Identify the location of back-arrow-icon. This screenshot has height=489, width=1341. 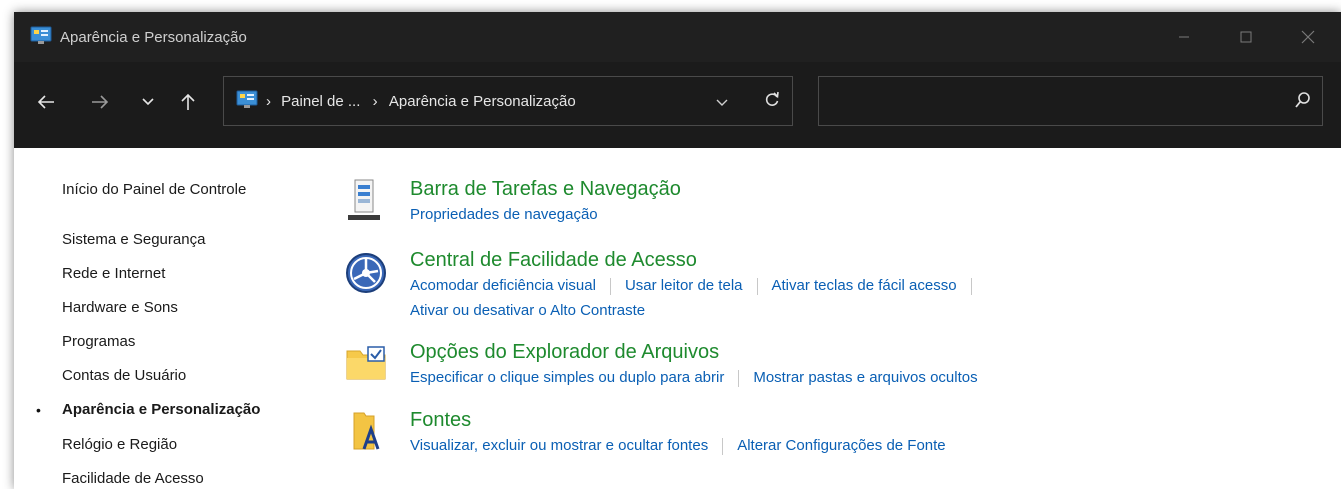
(45, 102).